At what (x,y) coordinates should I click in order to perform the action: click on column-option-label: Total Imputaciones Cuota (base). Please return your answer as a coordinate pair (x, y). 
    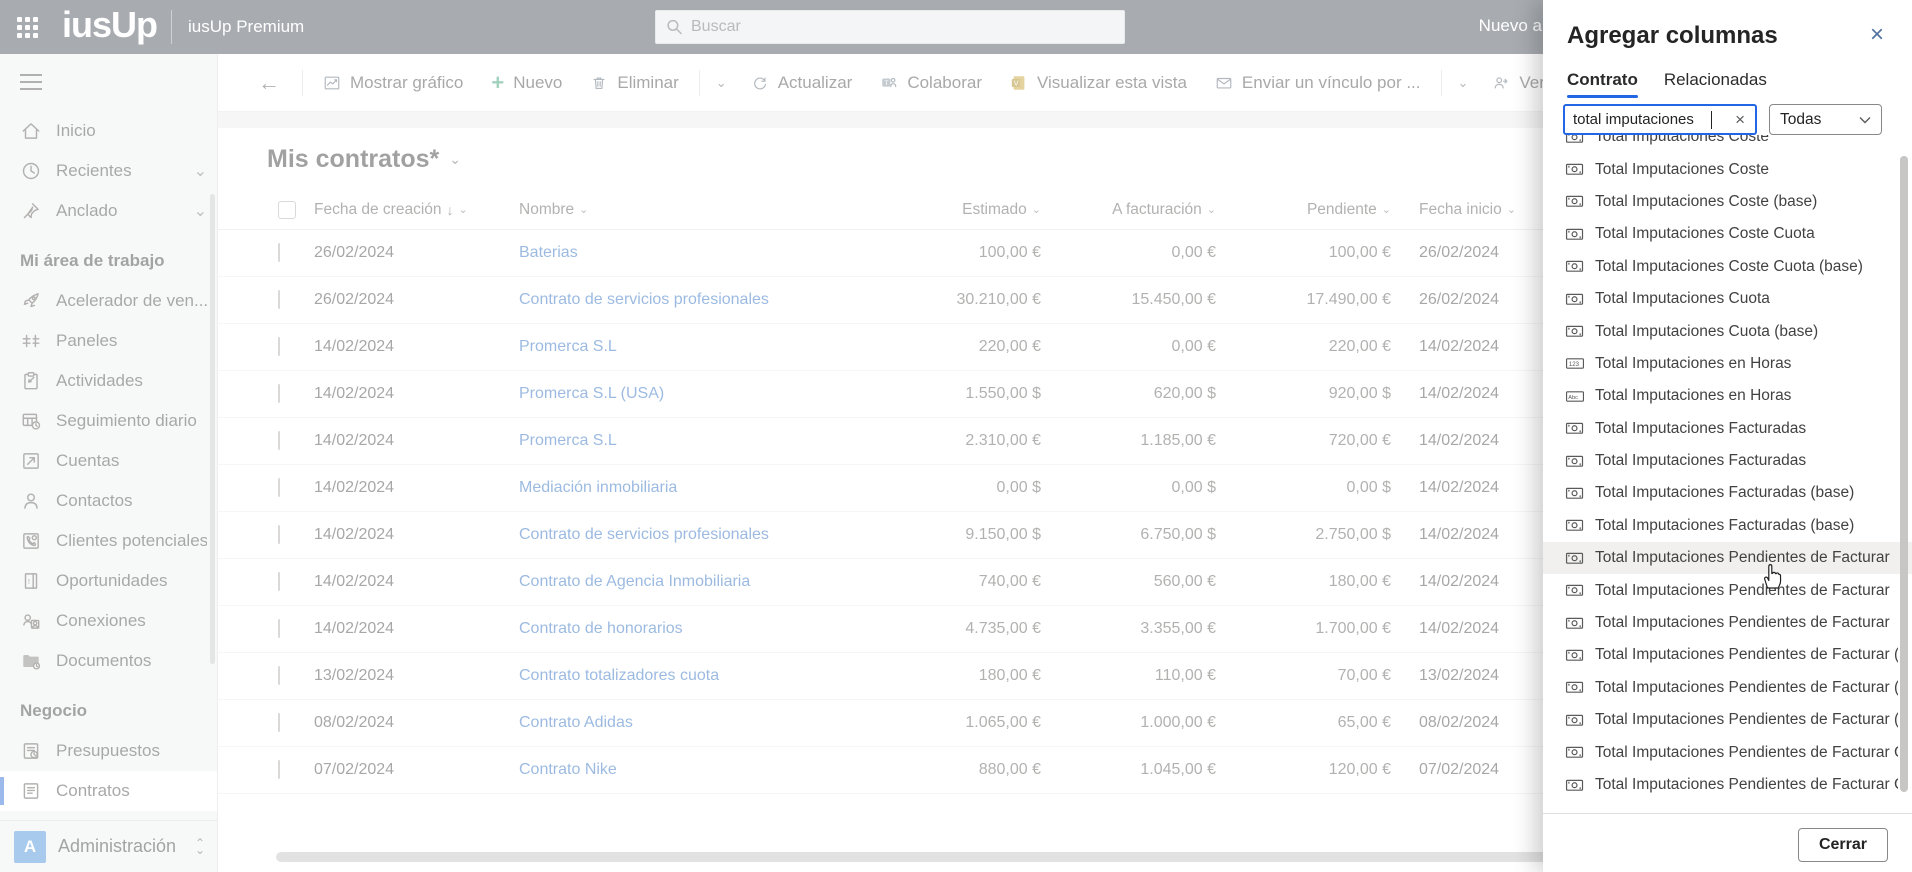
    Looking at the image, I should click on (1707, 331).